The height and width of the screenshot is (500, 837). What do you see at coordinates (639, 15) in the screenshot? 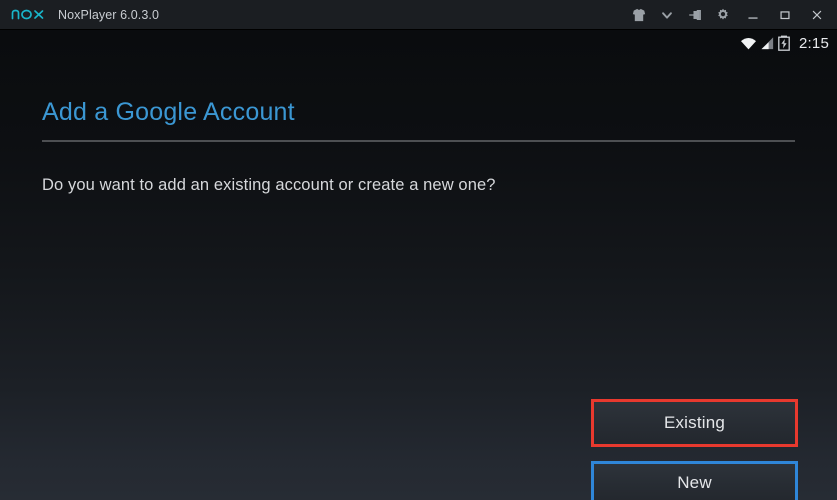
I see `theme-shirt-icon` at bounding box center [639, 15].